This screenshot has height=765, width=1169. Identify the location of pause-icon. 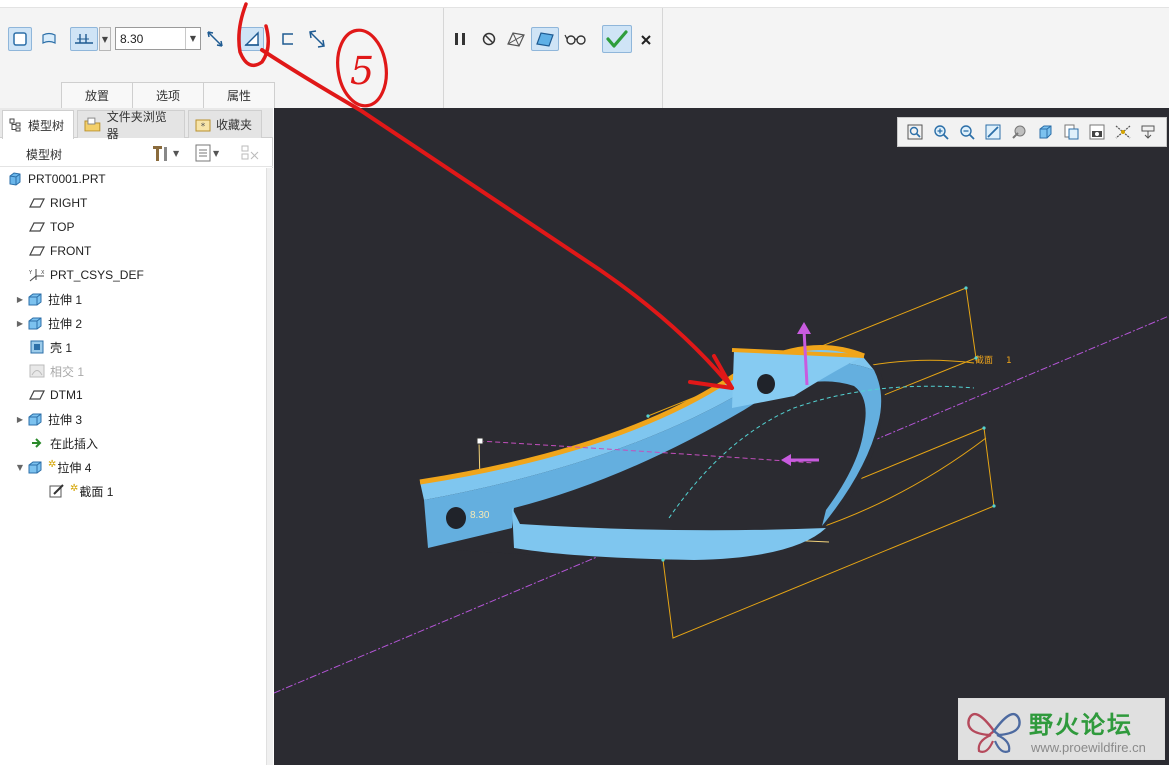
(460, 39).